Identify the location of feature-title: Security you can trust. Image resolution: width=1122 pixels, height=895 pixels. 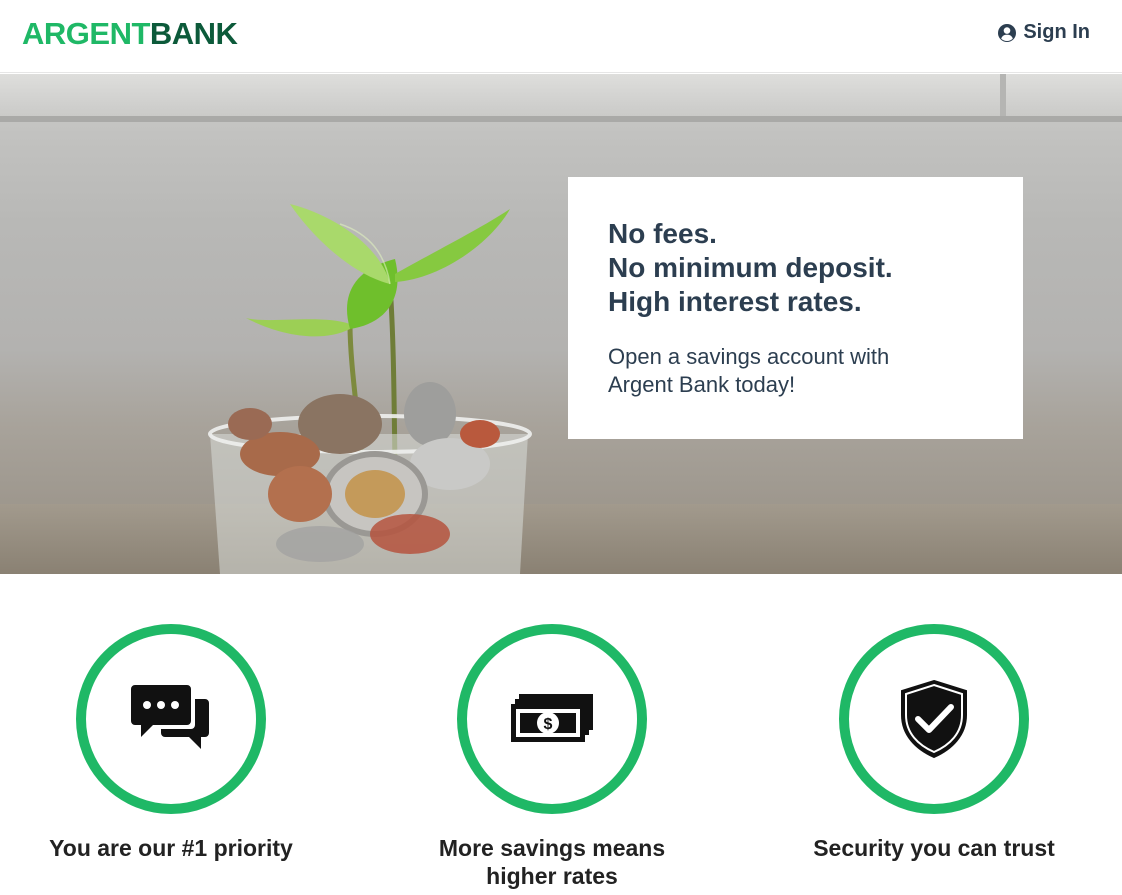
(934, 848).